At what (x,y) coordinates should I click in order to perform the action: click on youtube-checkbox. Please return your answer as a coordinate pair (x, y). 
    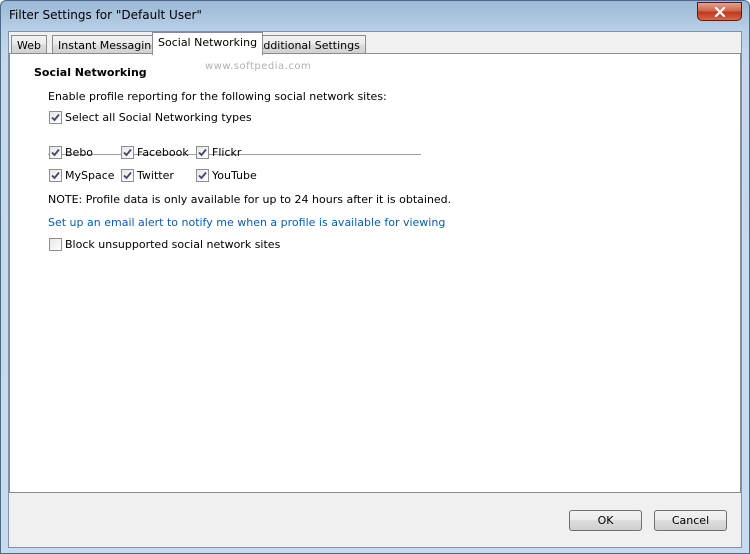
    Looking at the image, I should click on (202, 175).